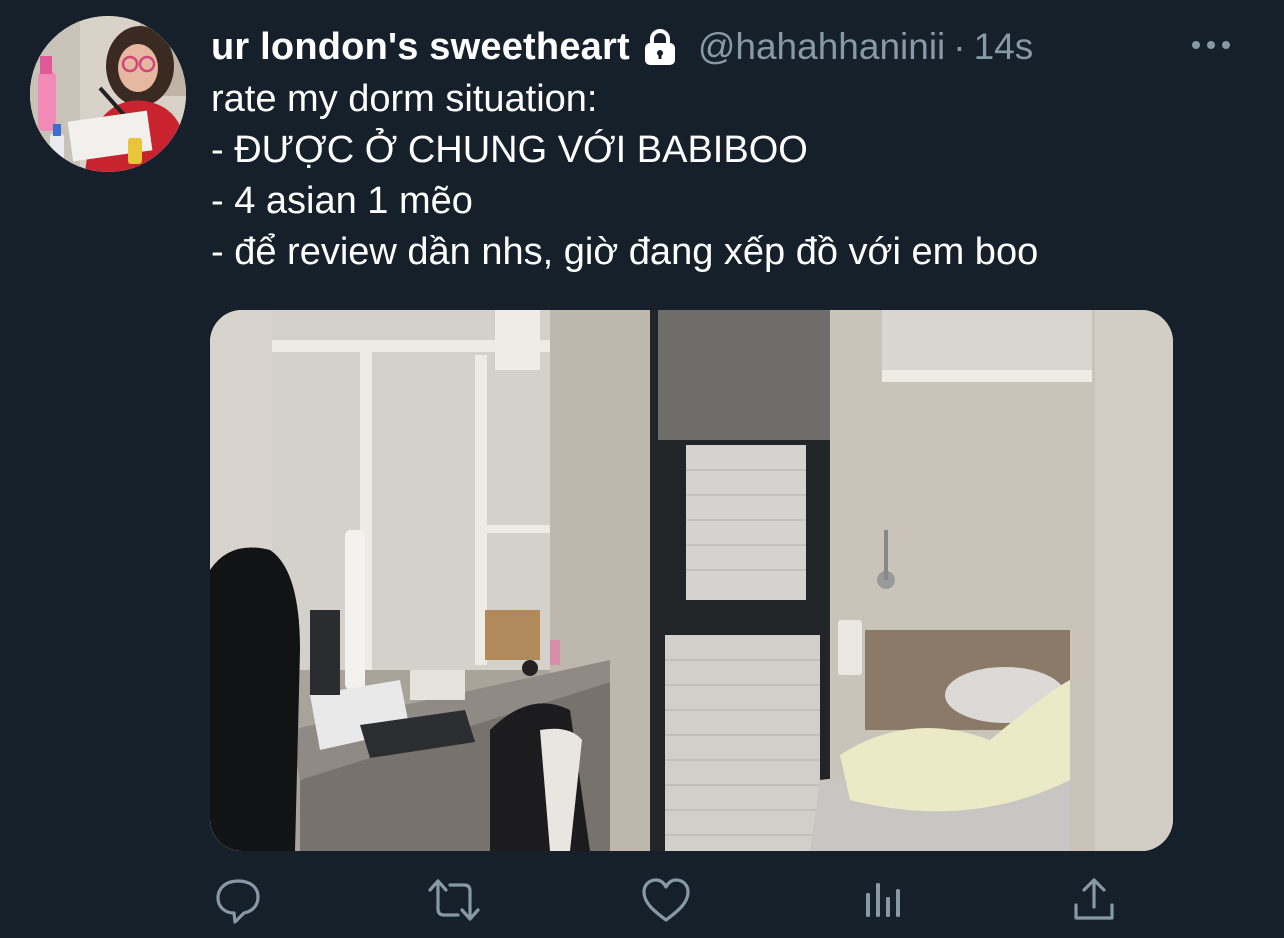 The image size is (1284, 938). Describe the element at coordinates (821, 47) in the screenshot. I see `user-handle: @hahahhaninii` at that location.